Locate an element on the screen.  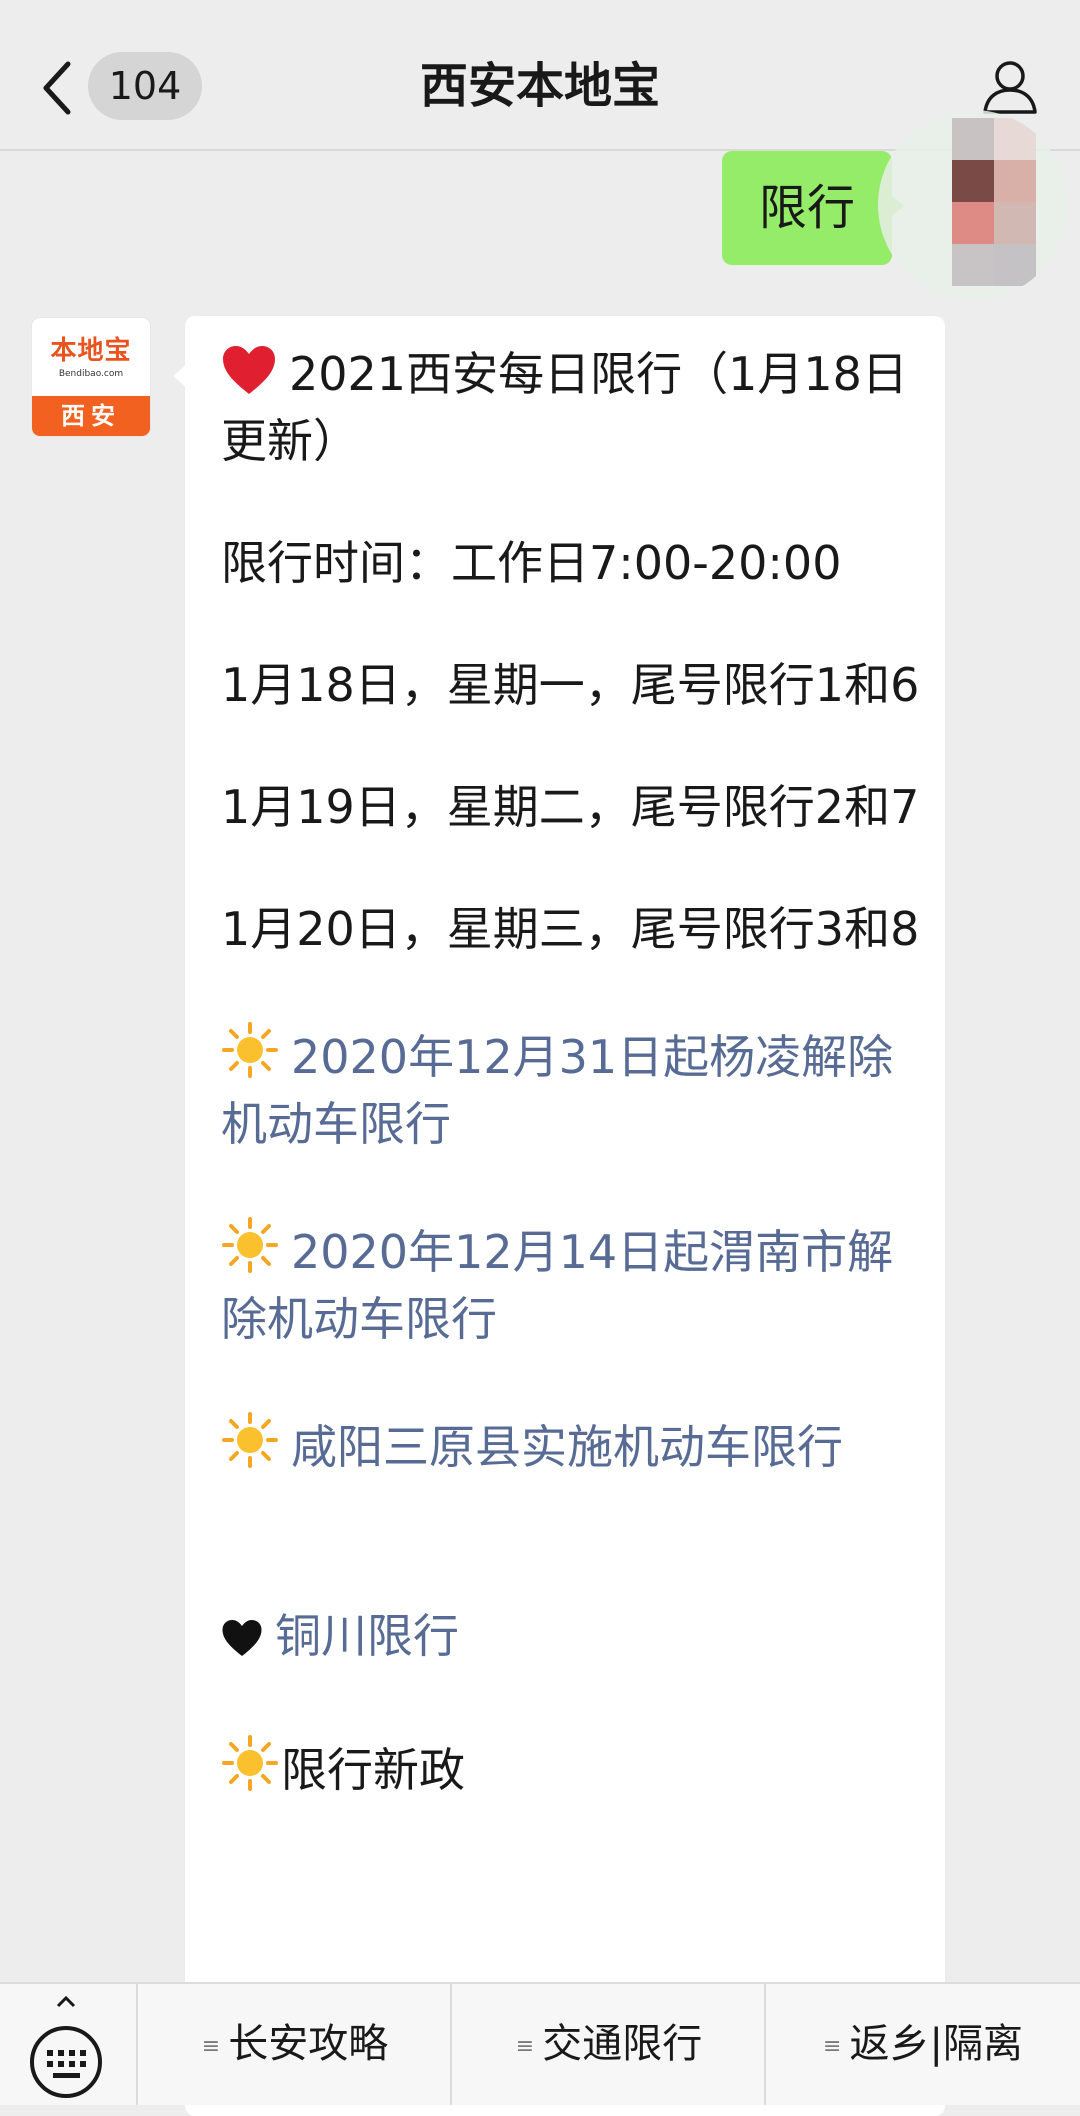
person-icon is located at coordinates (1010, 87).